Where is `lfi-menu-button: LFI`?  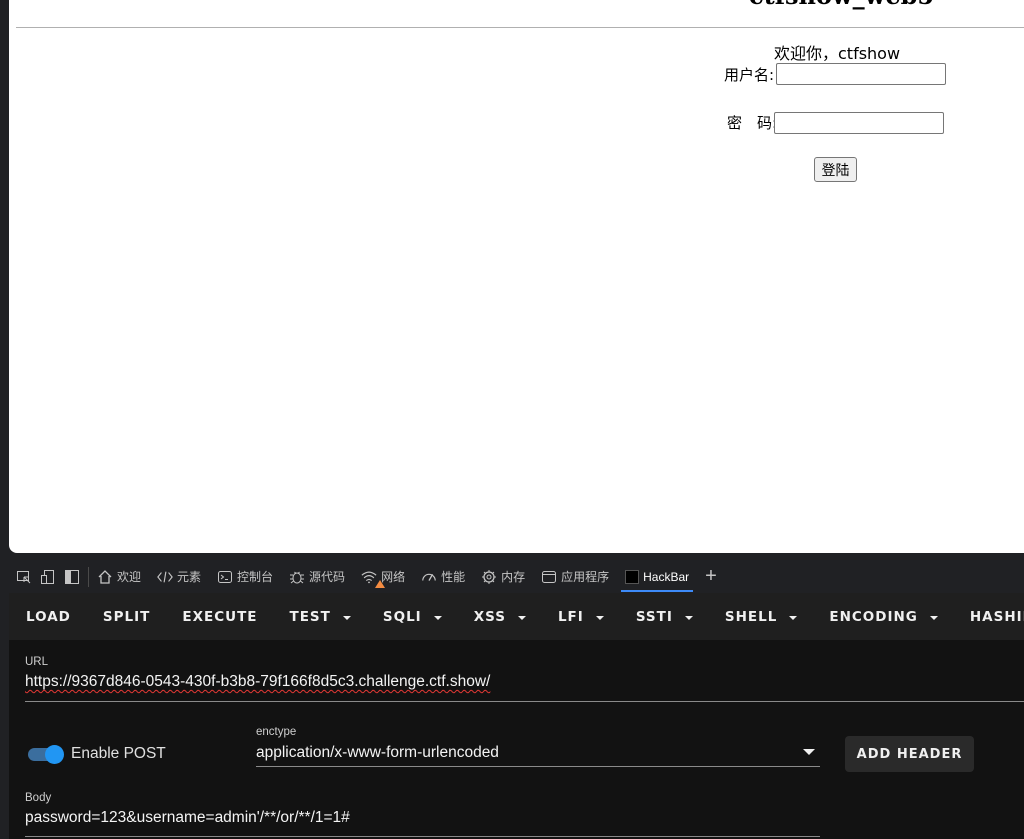
lfi-menu-button: LFI is located at coordinates (581, 616).